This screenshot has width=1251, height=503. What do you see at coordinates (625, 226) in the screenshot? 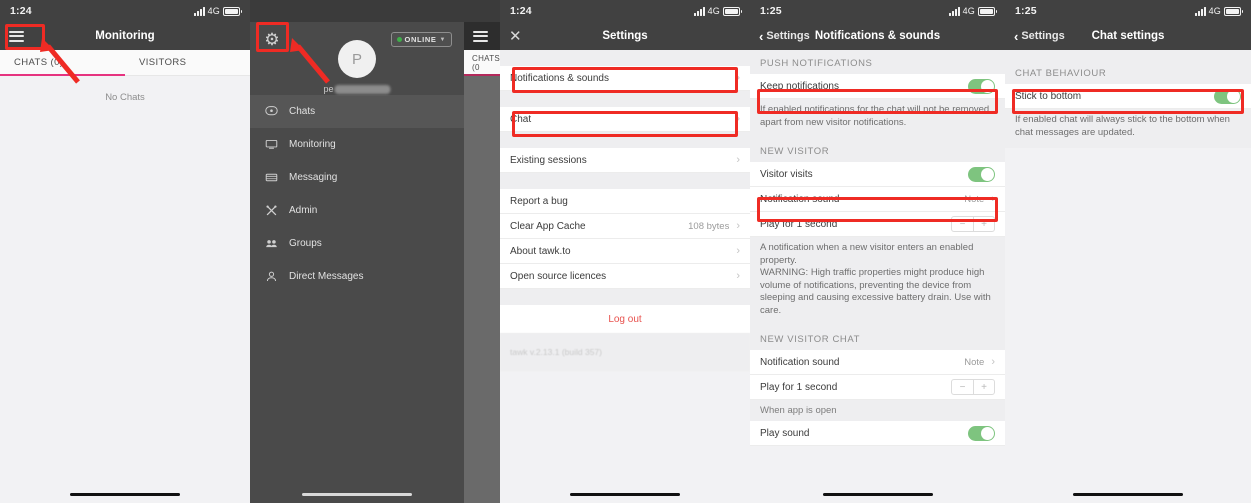
I see `settings-row-clear-cache: Clear App Cache 108 bytes ›` at bounding box center [625, 226].